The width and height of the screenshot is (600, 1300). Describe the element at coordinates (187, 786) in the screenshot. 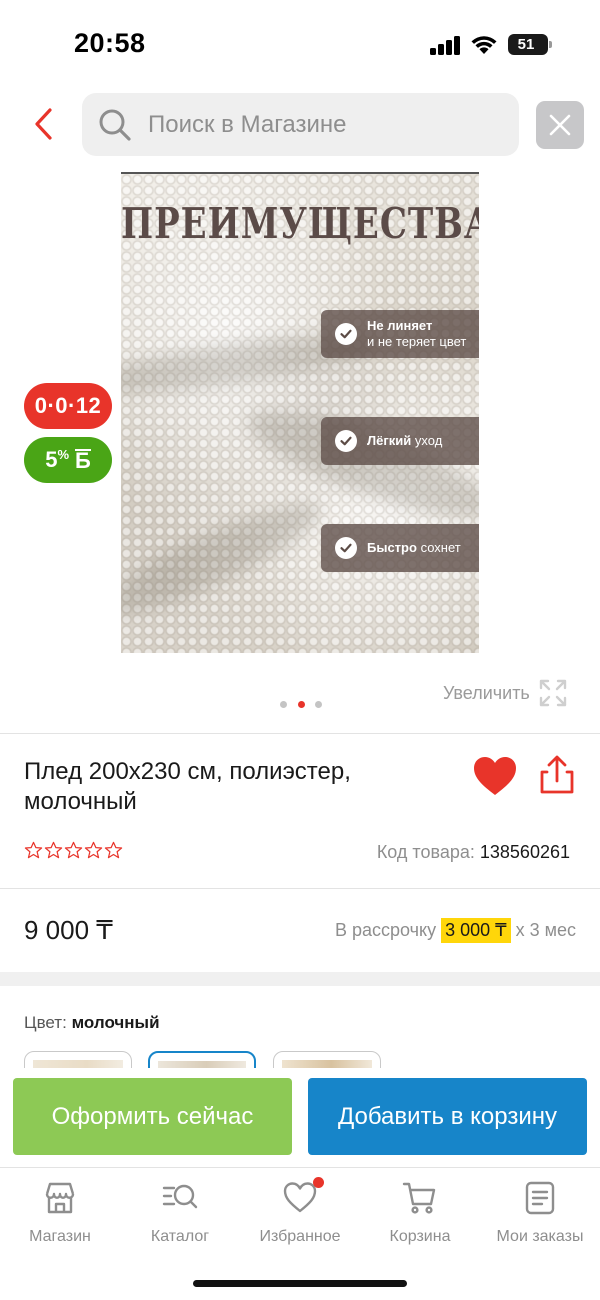

I see `product-title: Плед 200x230 см, полиэстер, молочный` at that location.